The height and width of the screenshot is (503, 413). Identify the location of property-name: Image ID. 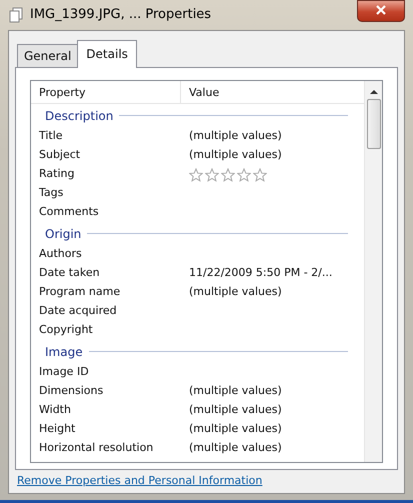
(64, 372).